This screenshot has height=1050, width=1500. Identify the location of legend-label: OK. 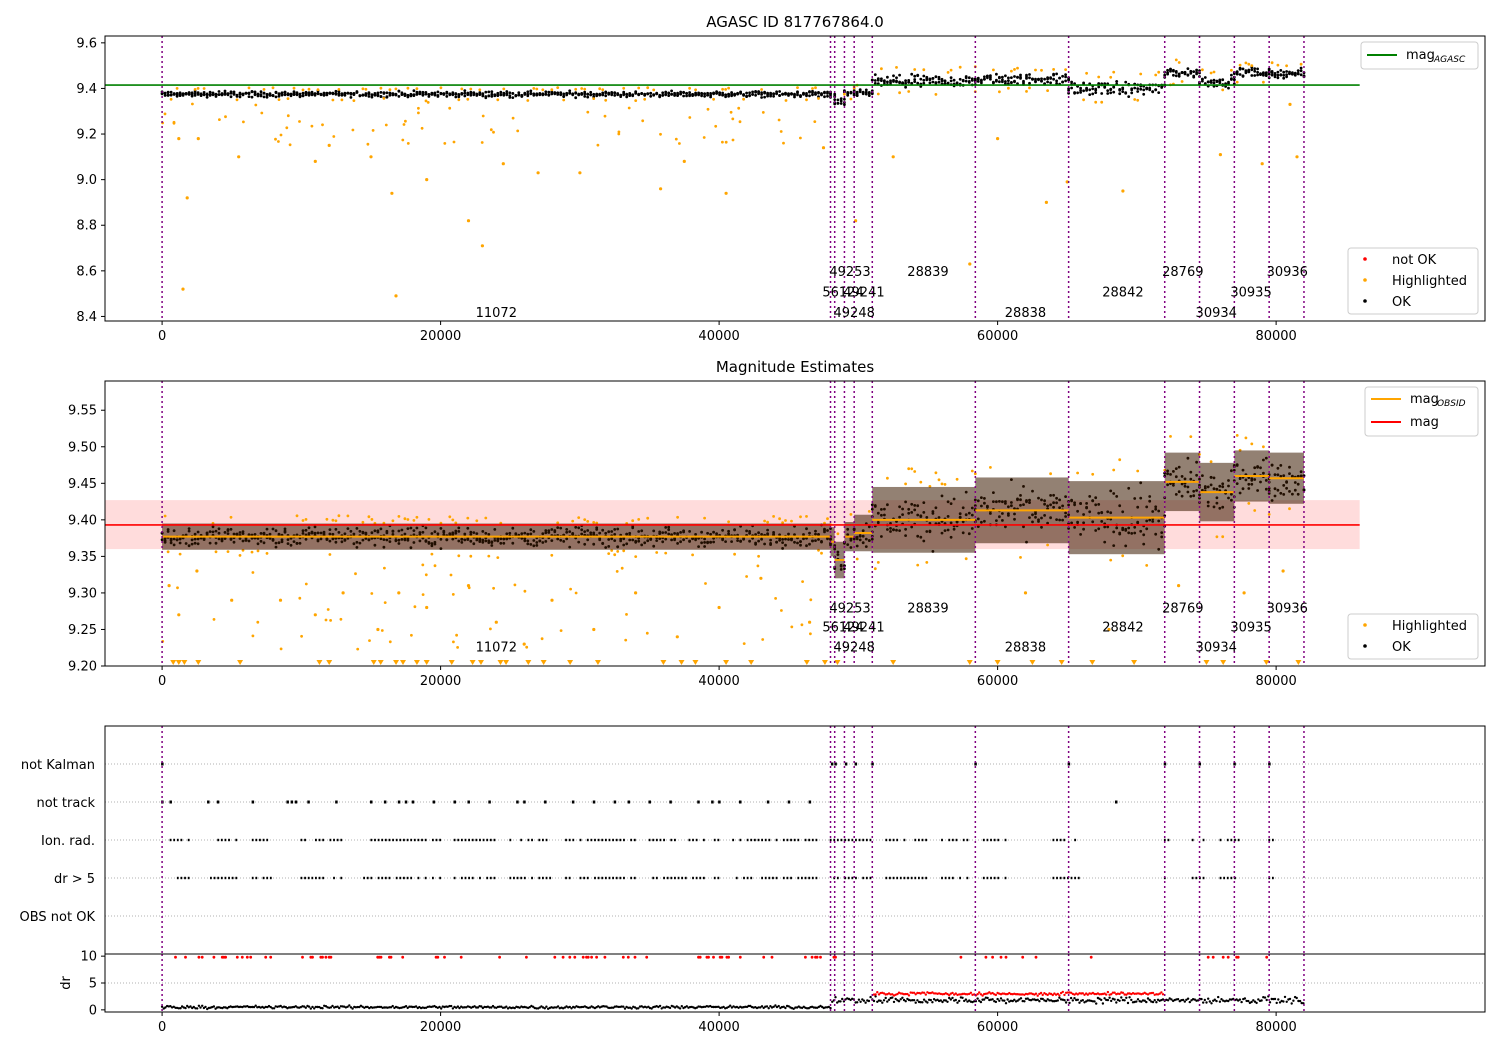
(1401, 302).